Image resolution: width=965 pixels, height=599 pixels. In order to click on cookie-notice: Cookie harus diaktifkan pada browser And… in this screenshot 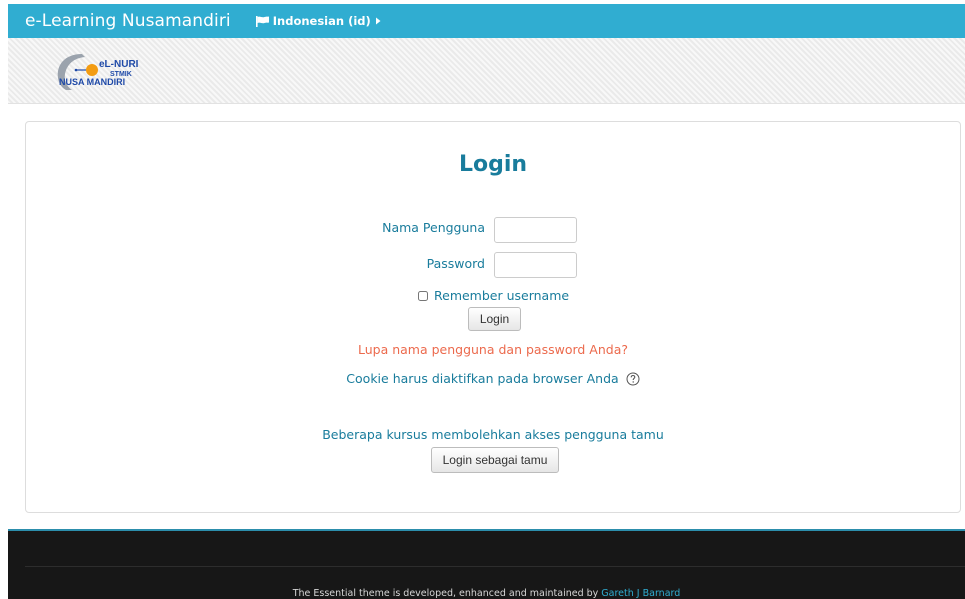, I will do `click(482, 378)`.